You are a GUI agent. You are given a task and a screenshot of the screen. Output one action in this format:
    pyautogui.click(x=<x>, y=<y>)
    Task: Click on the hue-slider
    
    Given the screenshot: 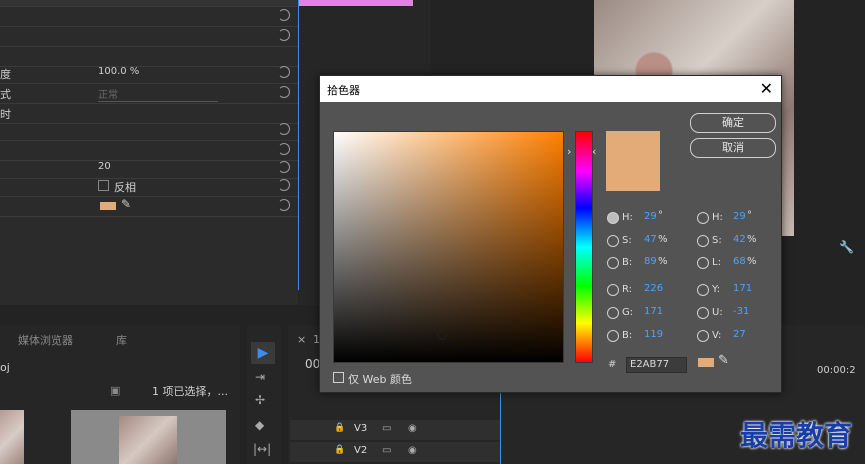 What is the action you would take?
    pyautogui.click(x=584, y=247)
    